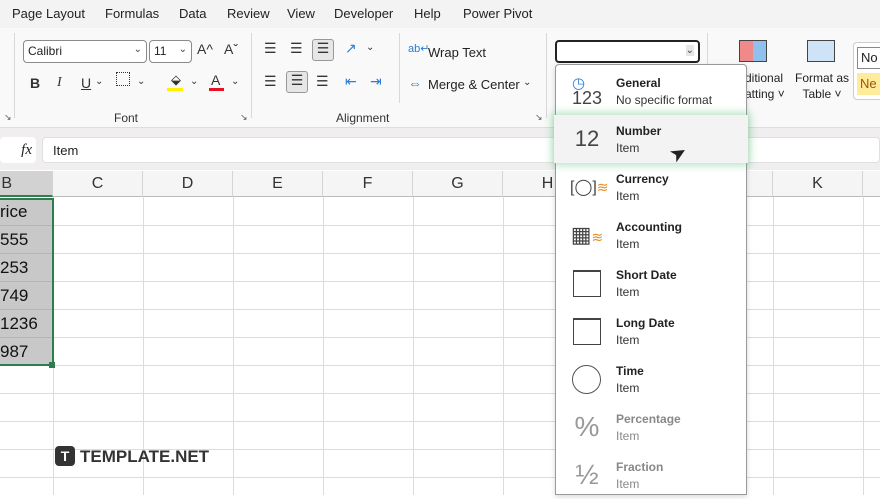 This screenshot has width=880, height=499. What do you see at coordinates (527, 82) in the screenshot?
I see `merge-dropdown-icon: ⌄` at bounding box center [527, 82].